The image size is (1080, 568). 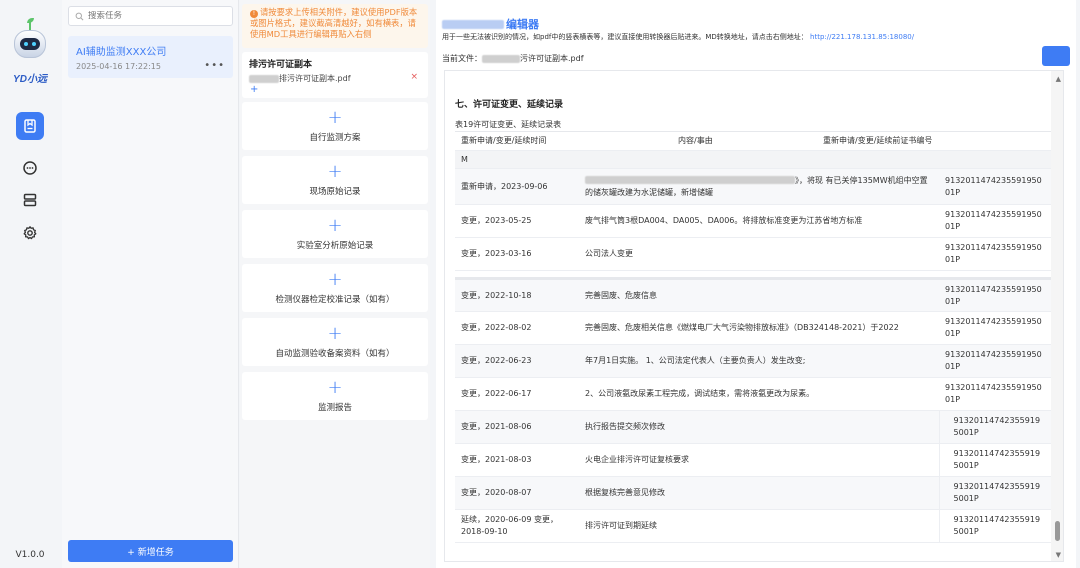 I want to click on nav-item-storage, so click(x=30, y=200).